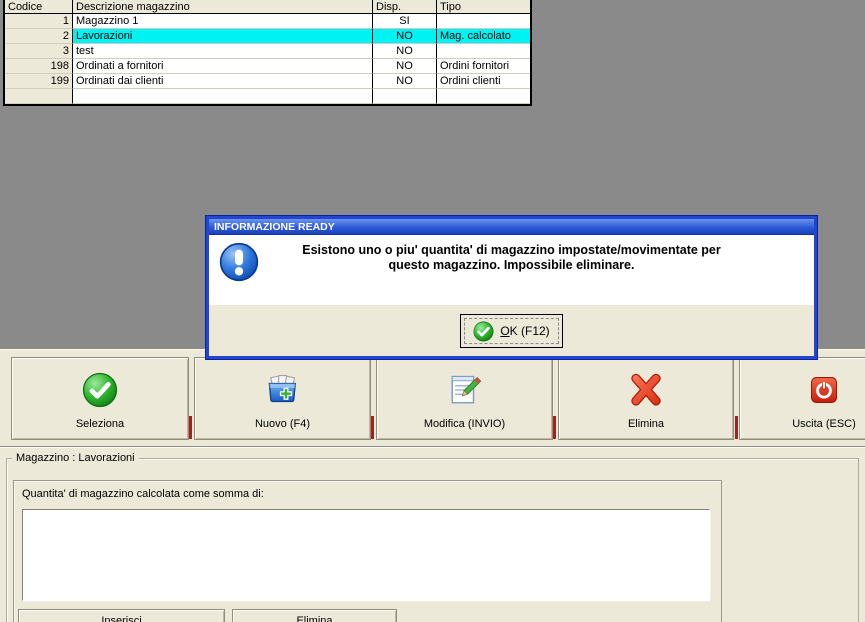 This screenshot has width=865, height=622. I want to click on ok-accelerator: O, so click(505, 331).